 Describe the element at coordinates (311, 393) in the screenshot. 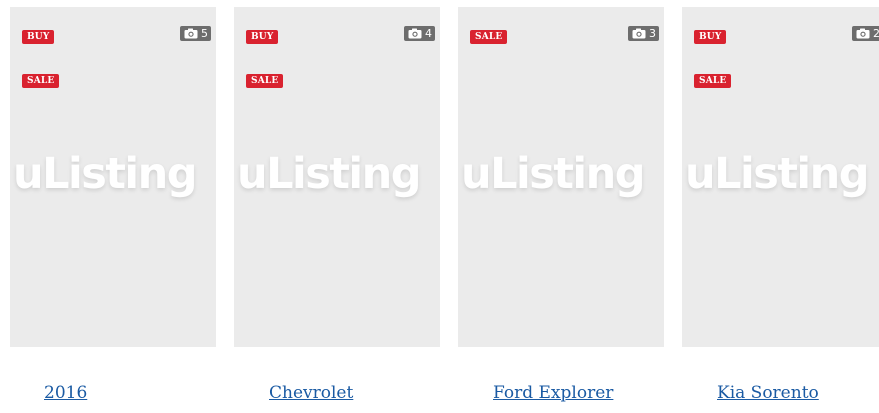

I see `listing-title-link: Chevrolet` at that location.